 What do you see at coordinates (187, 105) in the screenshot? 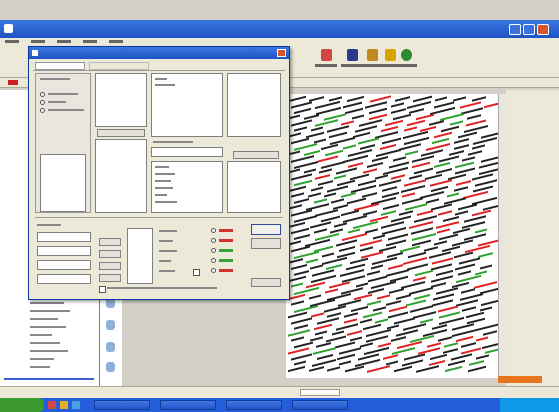
I see `condition-box` at bounding box center [187, 105].